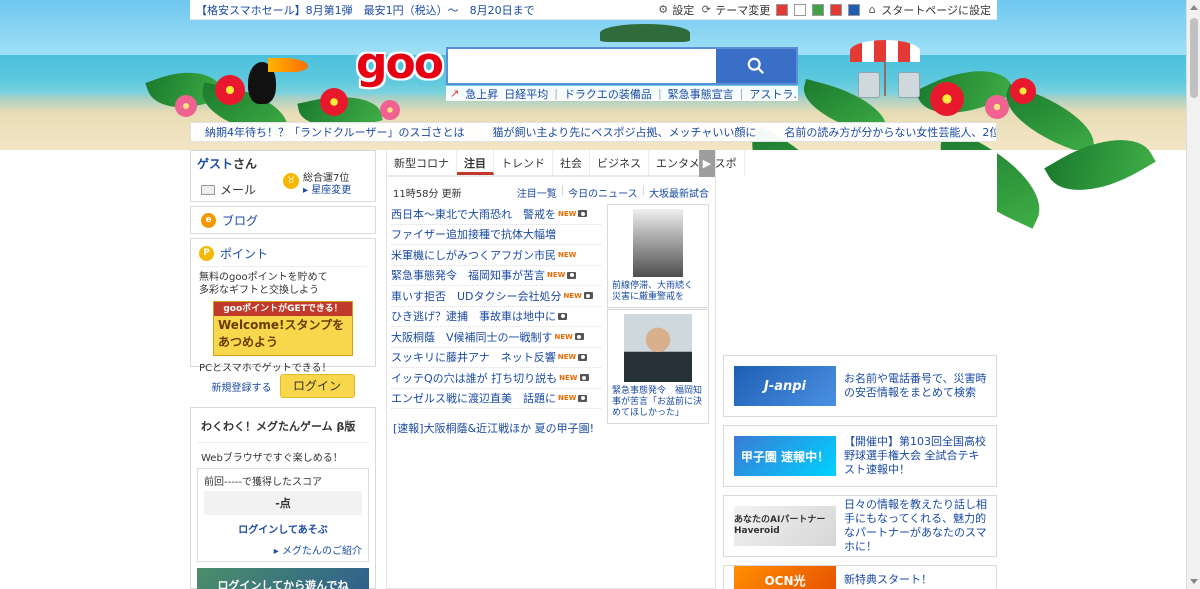  Describe the element at coordinates (537, 192) in the screenshot. I see `featured-list-link: 注目一覧` at that location.